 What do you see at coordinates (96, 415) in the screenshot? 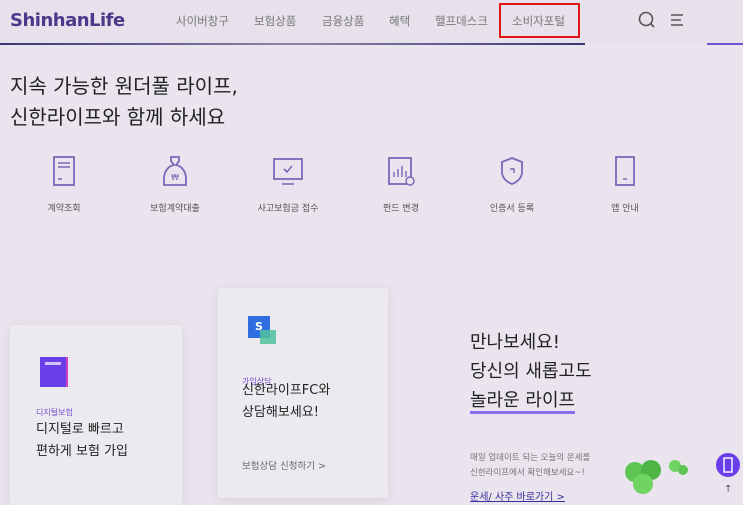
I see `card-digital-insurance: 디지털보험 디지털로 빠르고편하게 보험 가입` at bounding box center [96, 415].